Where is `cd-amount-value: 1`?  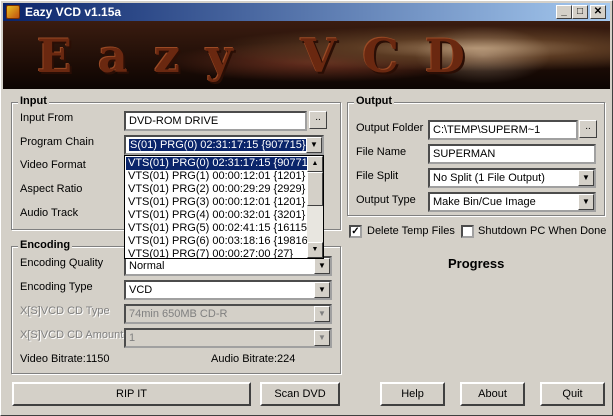
cd-amount-value: 1 is located at coordinates (132, 338).